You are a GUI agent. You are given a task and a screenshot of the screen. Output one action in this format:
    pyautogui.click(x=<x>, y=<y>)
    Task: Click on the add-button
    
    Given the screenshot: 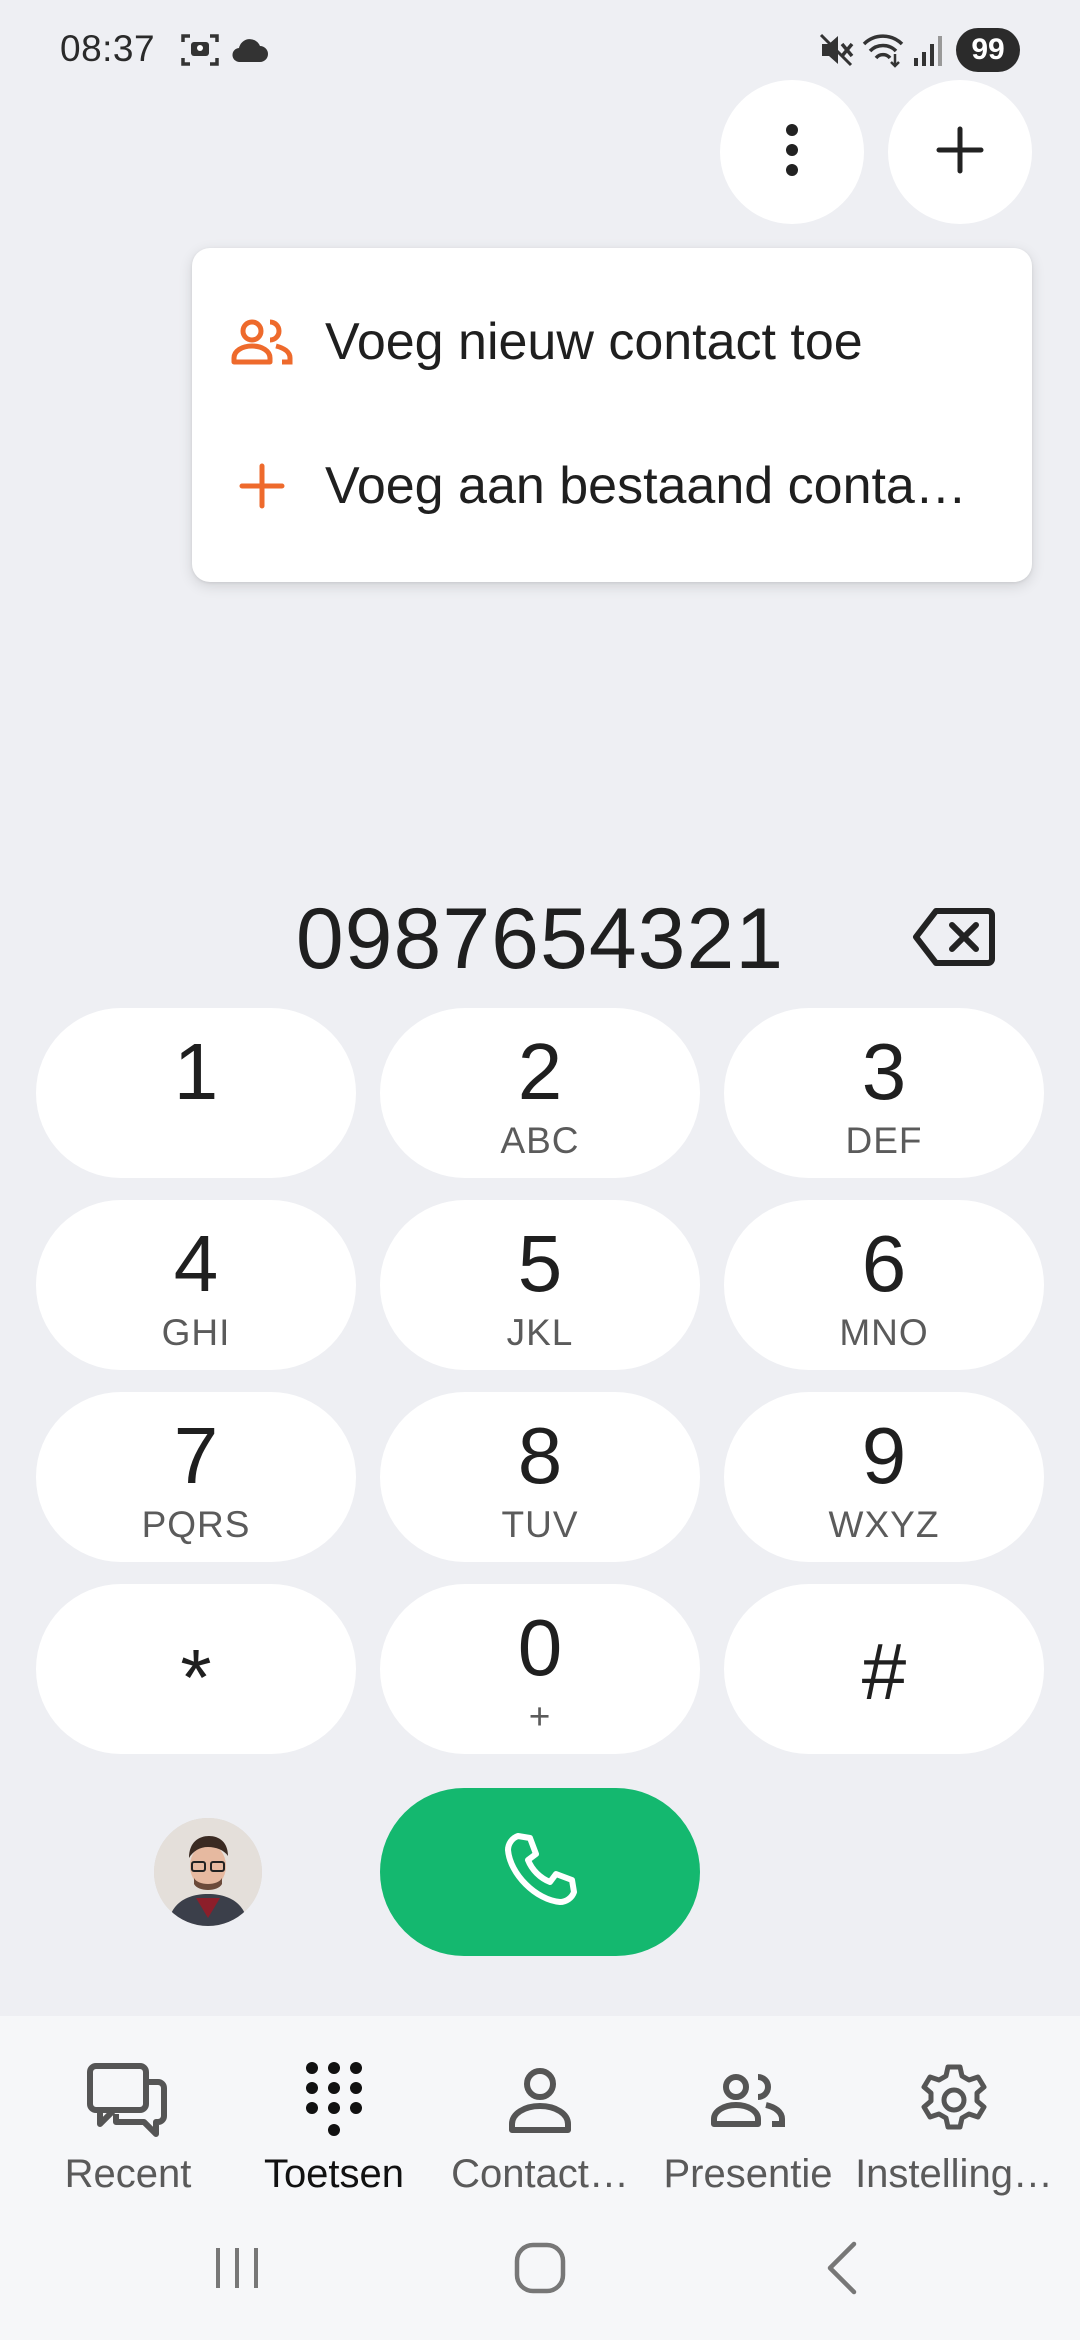 What is the action you would take?
    pyautogui.click(x=960, y=152)
    